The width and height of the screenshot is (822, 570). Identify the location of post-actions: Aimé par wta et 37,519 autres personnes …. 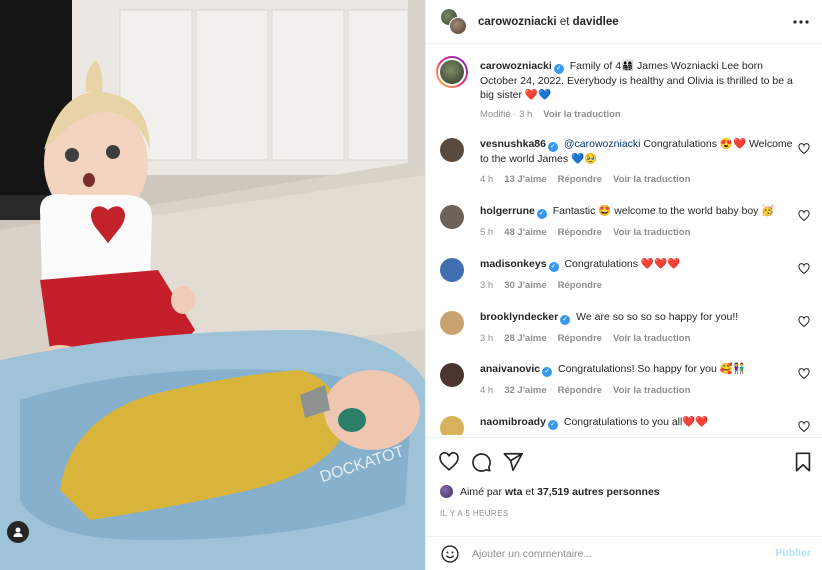
(624, 493).